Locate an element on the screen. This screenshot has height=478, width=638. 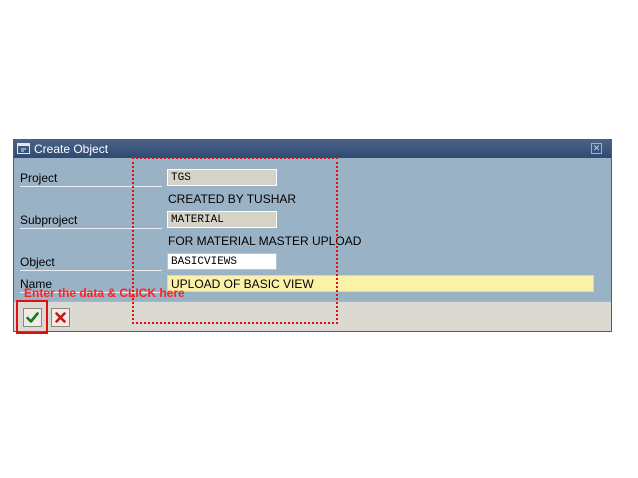
window-icon is located at coordinates (23, 148).